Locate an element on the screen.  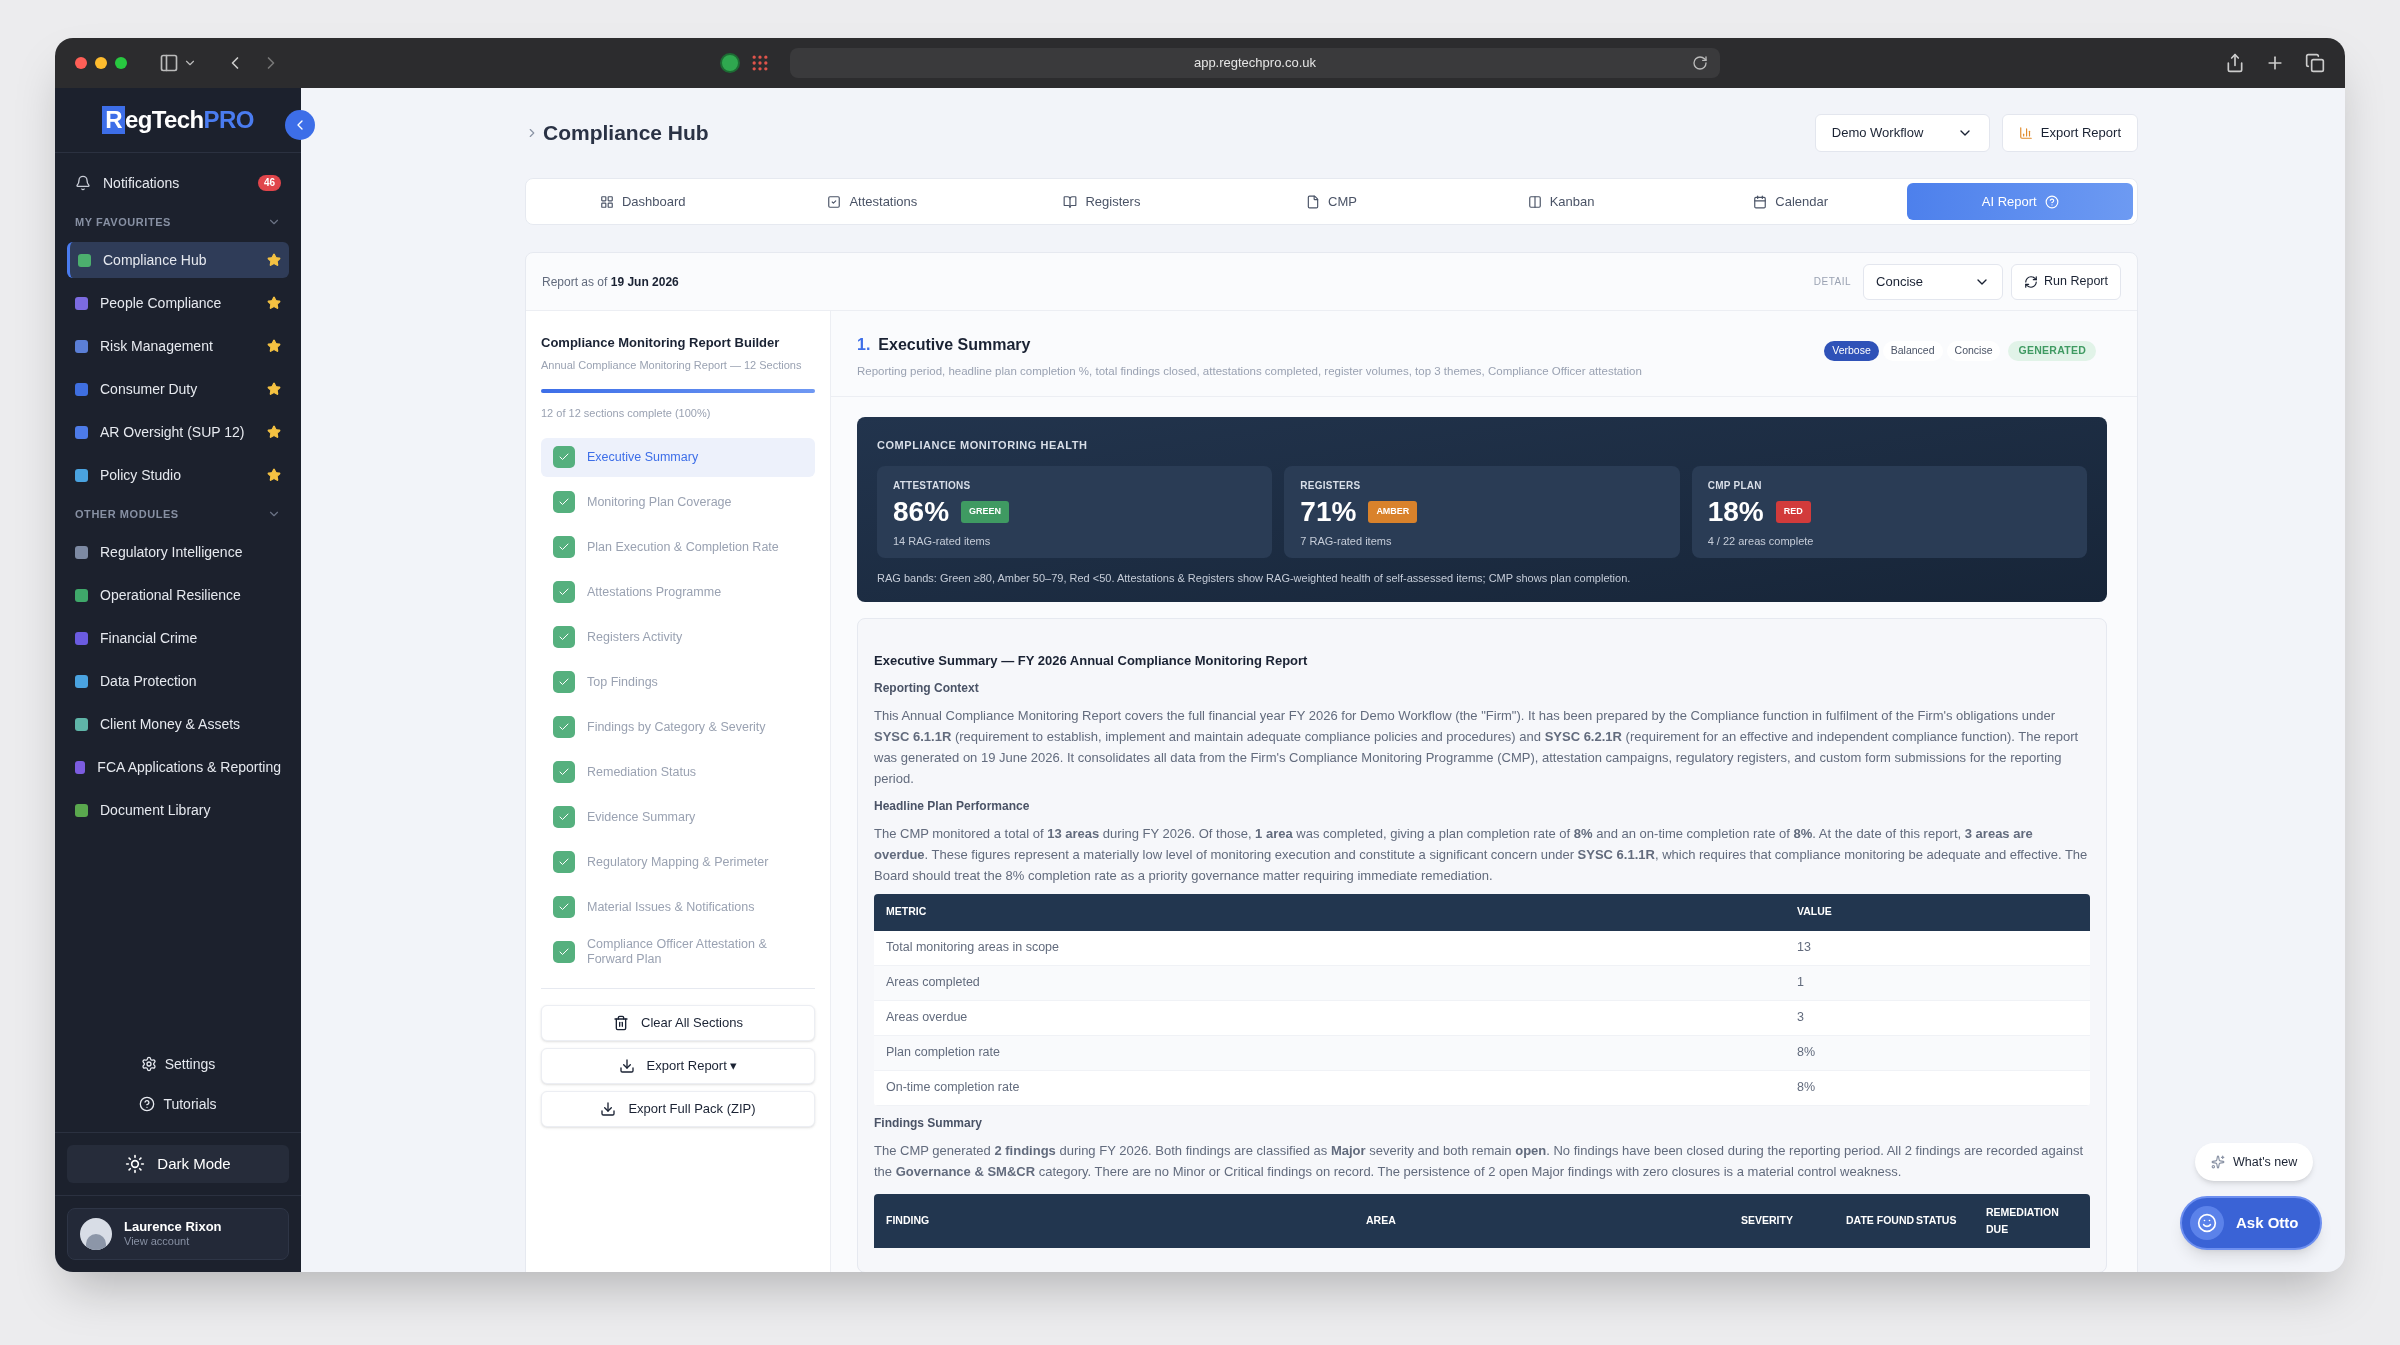
rag-badge: RED is located at coordinates (1793, 512).